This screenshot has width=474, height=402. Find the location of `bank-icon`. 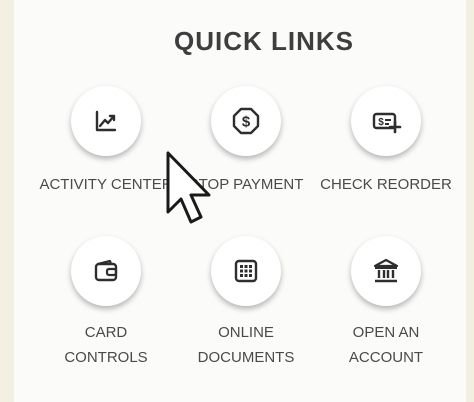

bank-icon is located at coordinates (386, 270).